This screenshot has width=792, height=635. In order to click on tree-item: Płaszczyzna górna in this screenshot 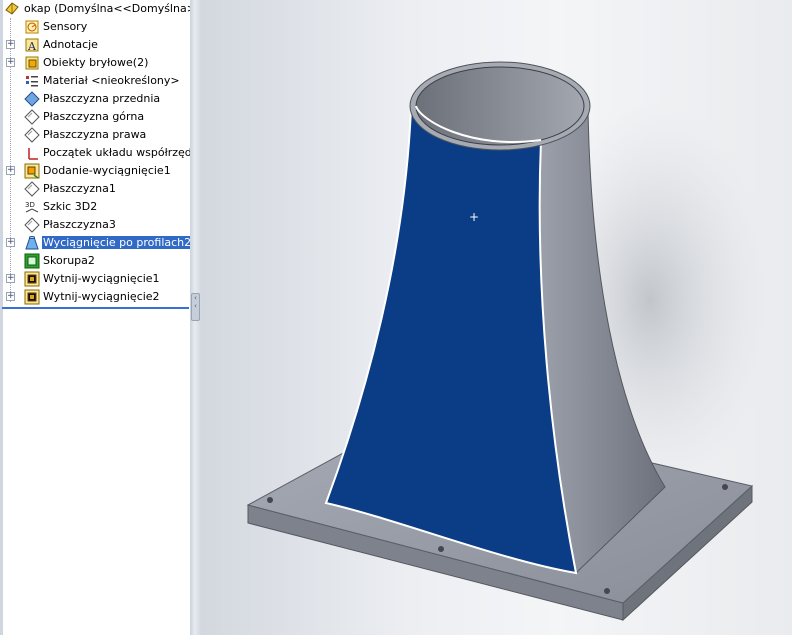, I will do `click(95, 117)`.